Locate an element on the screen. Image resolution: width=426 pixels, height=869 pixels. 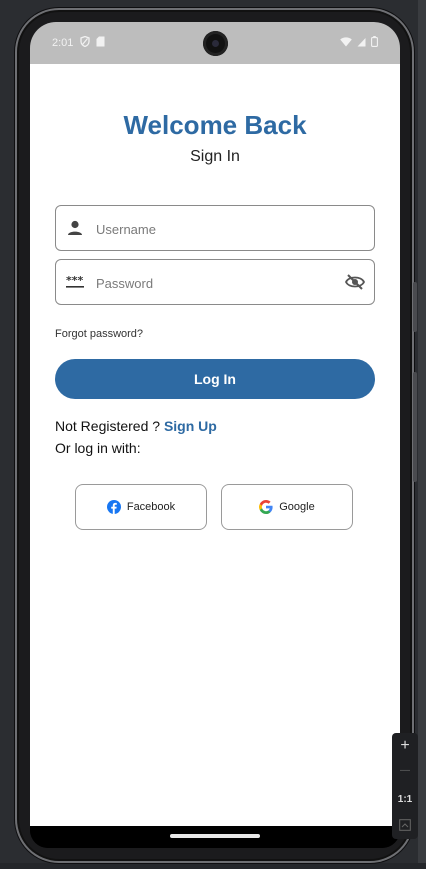
power-button is located at coordinates (415, 307).